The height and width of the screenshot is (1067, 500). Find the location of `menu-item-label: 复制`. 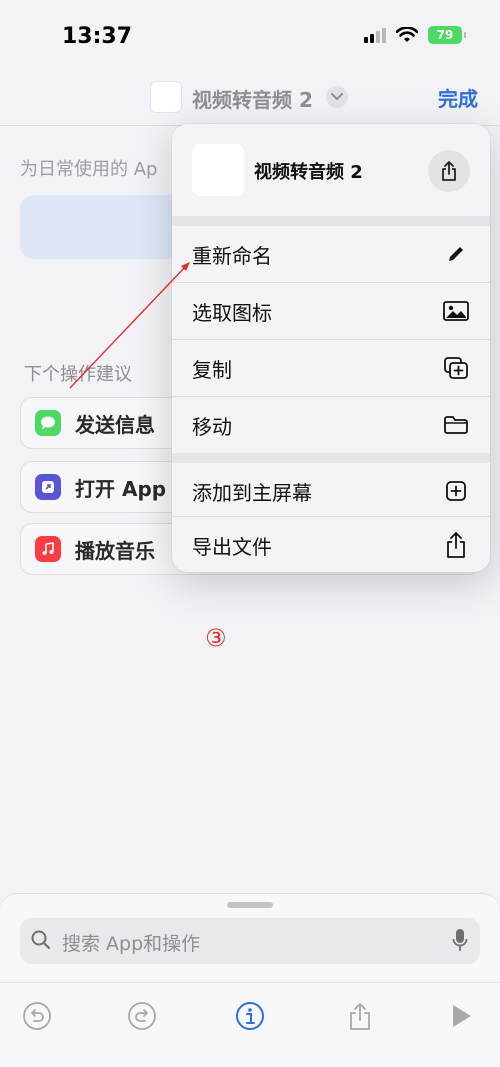

menu-item-label: 复制 is located at coordinates (212, 369).